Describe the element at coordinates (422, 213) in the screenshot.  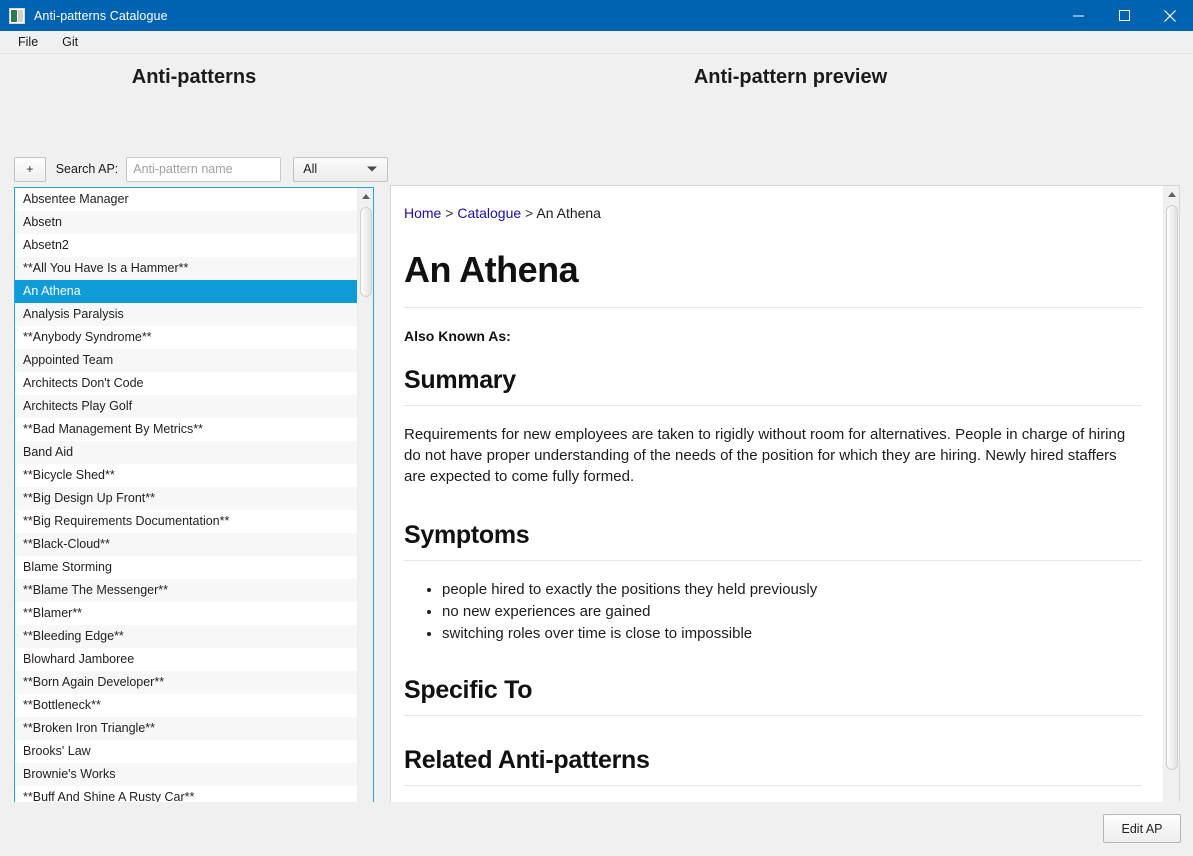
I see `breadcrumb-link-home: Home` at that location.